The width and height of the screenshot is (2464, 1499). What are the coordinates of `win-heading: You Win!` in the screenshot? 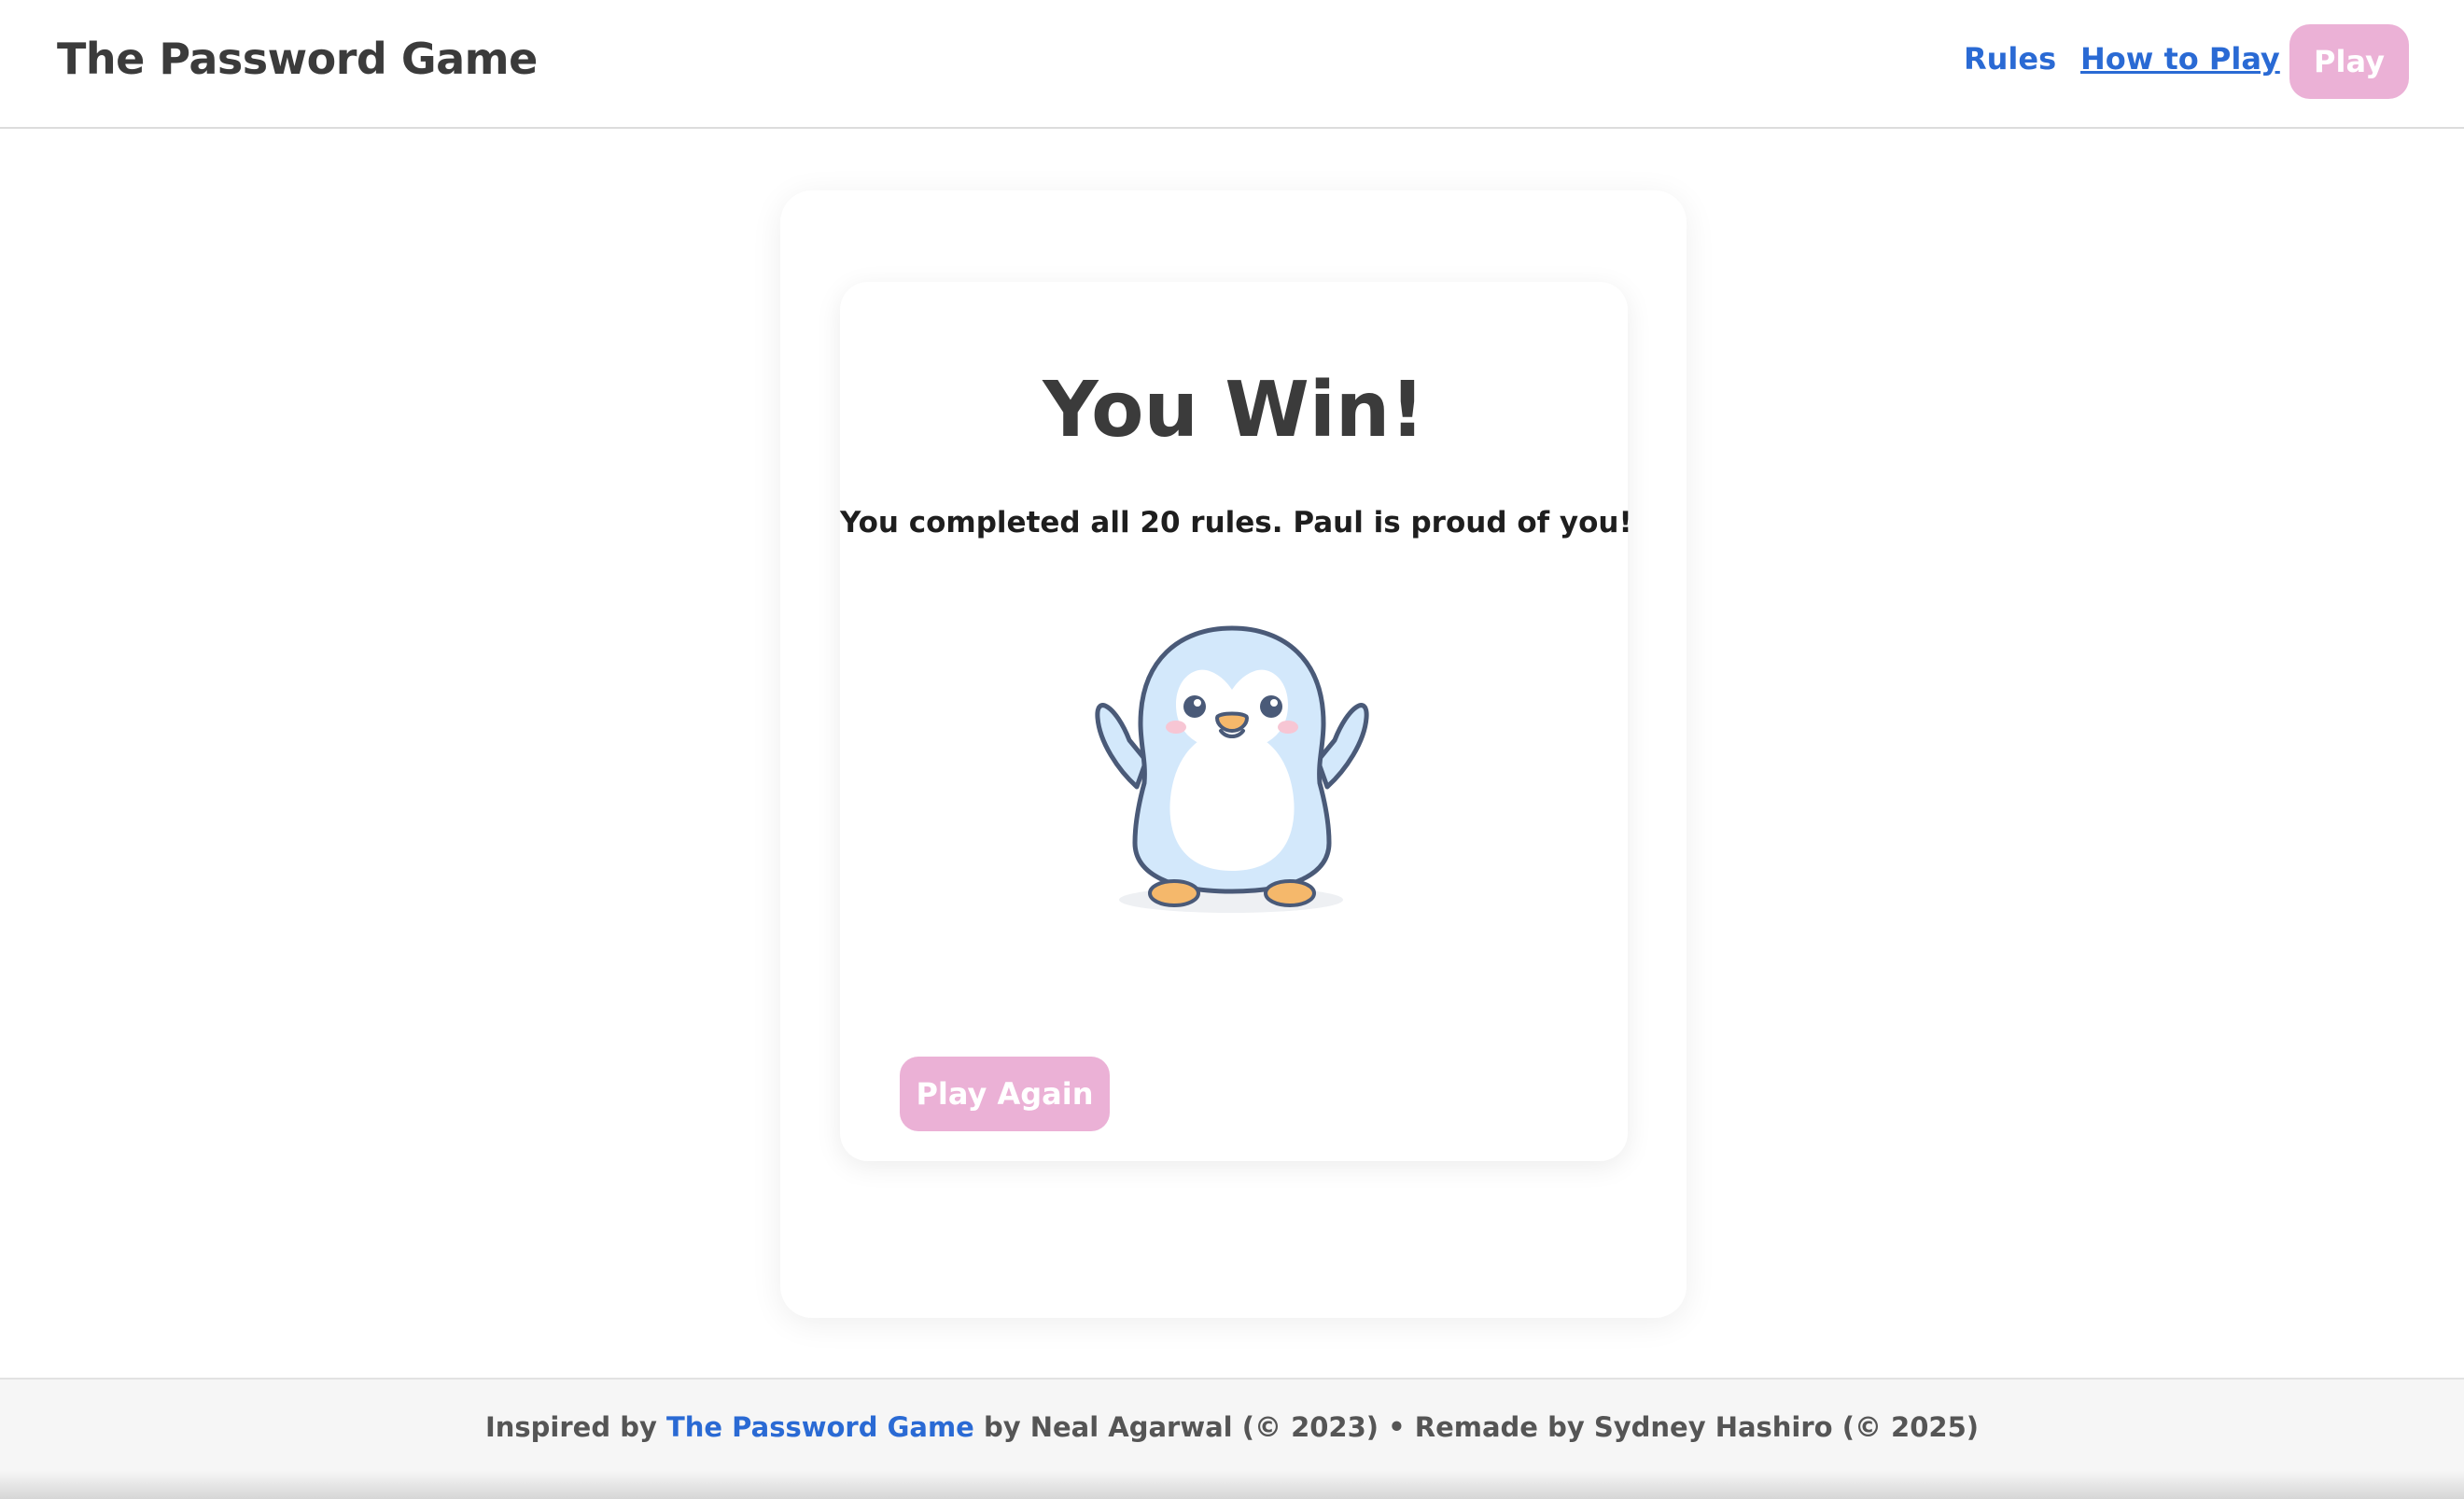 It's located at (1234, 410).